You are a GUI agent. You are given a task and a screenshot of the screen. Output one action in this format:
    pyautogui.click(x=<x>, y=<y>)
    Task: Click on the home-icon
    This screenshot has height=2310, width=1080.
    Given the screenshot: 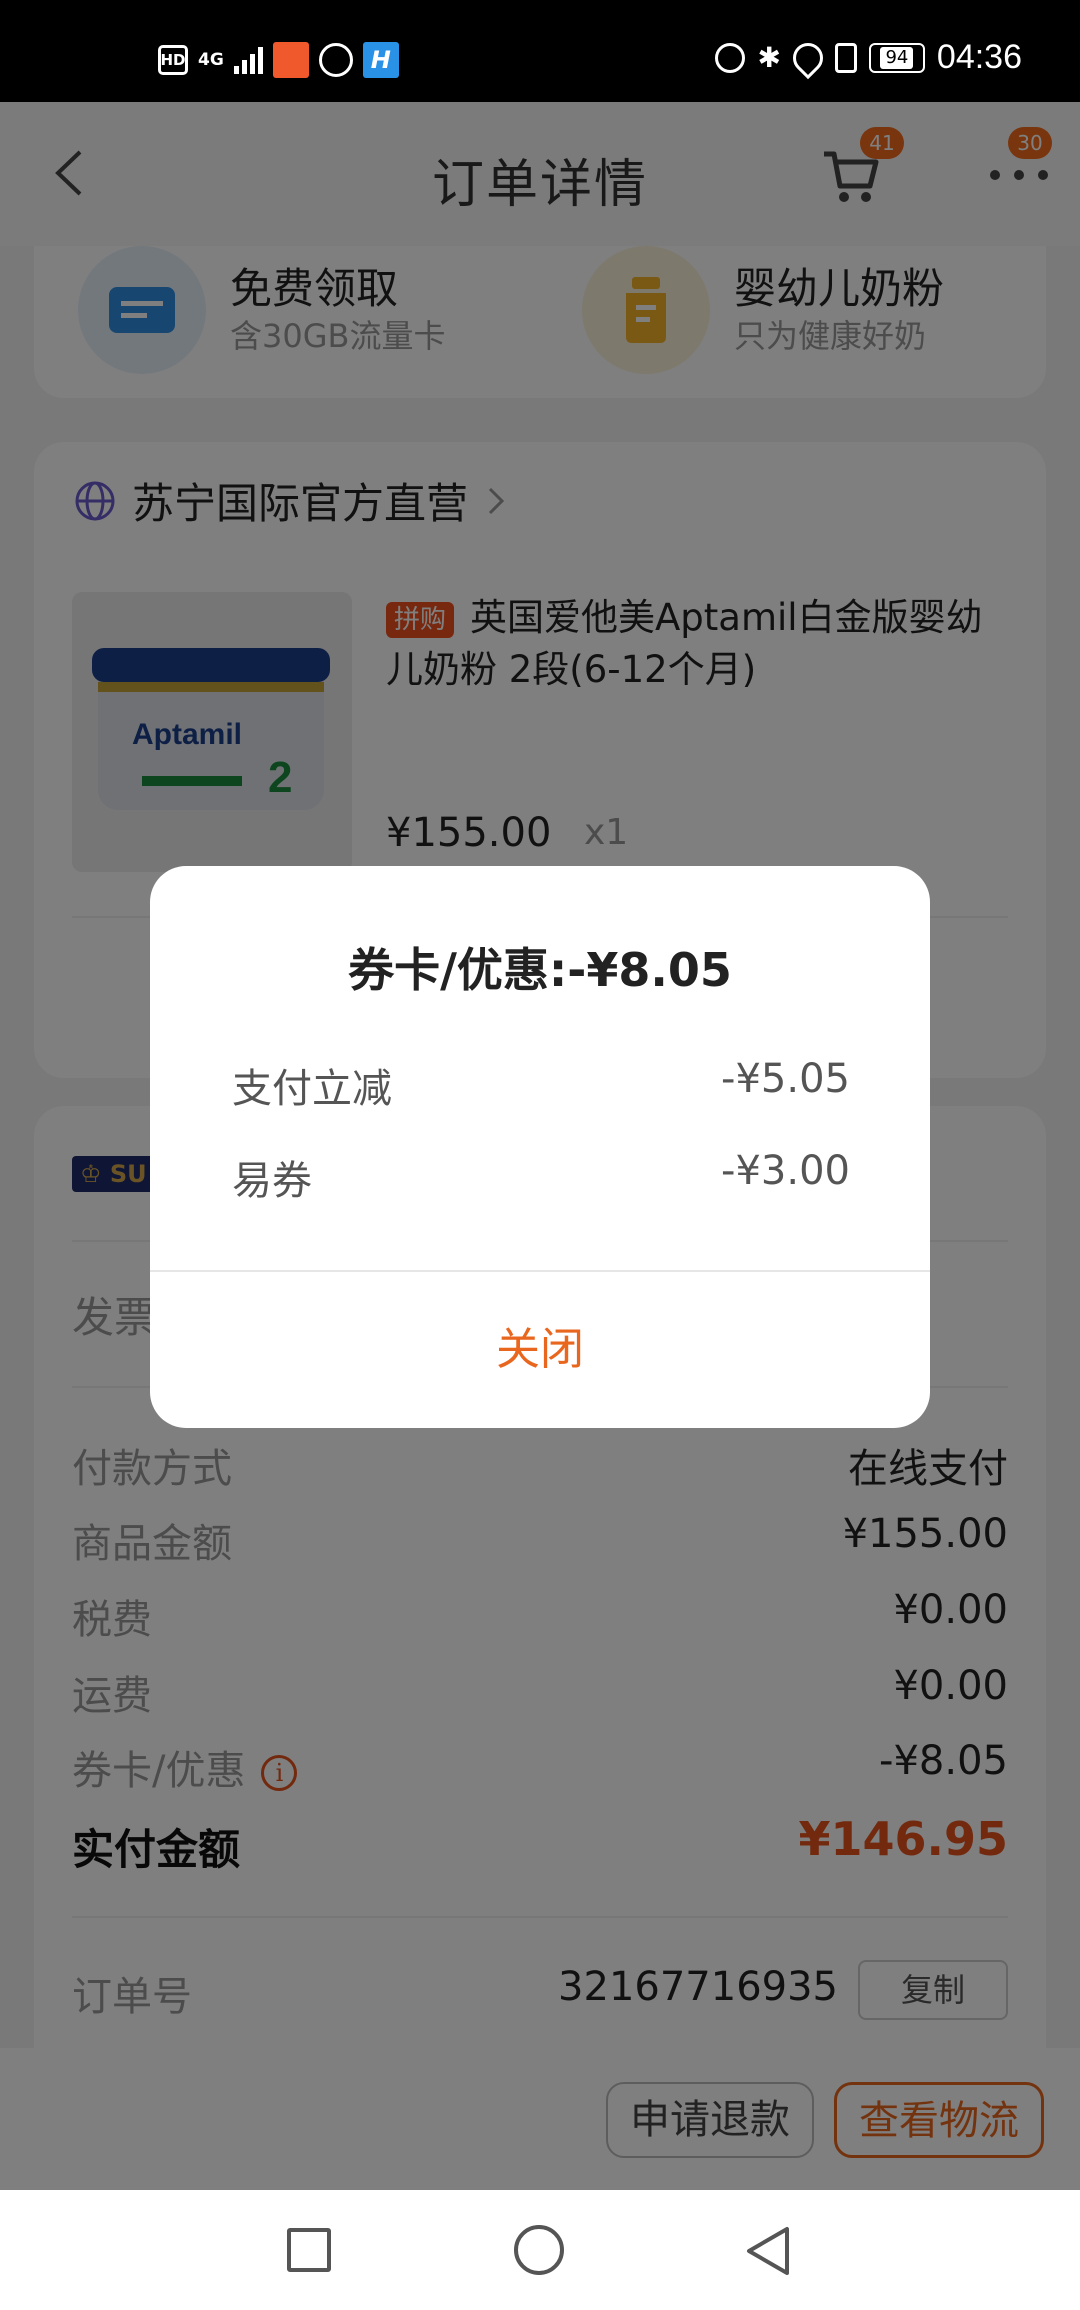 What is the action you would take?
    pyautogui.click(x=539, y=2250)
    